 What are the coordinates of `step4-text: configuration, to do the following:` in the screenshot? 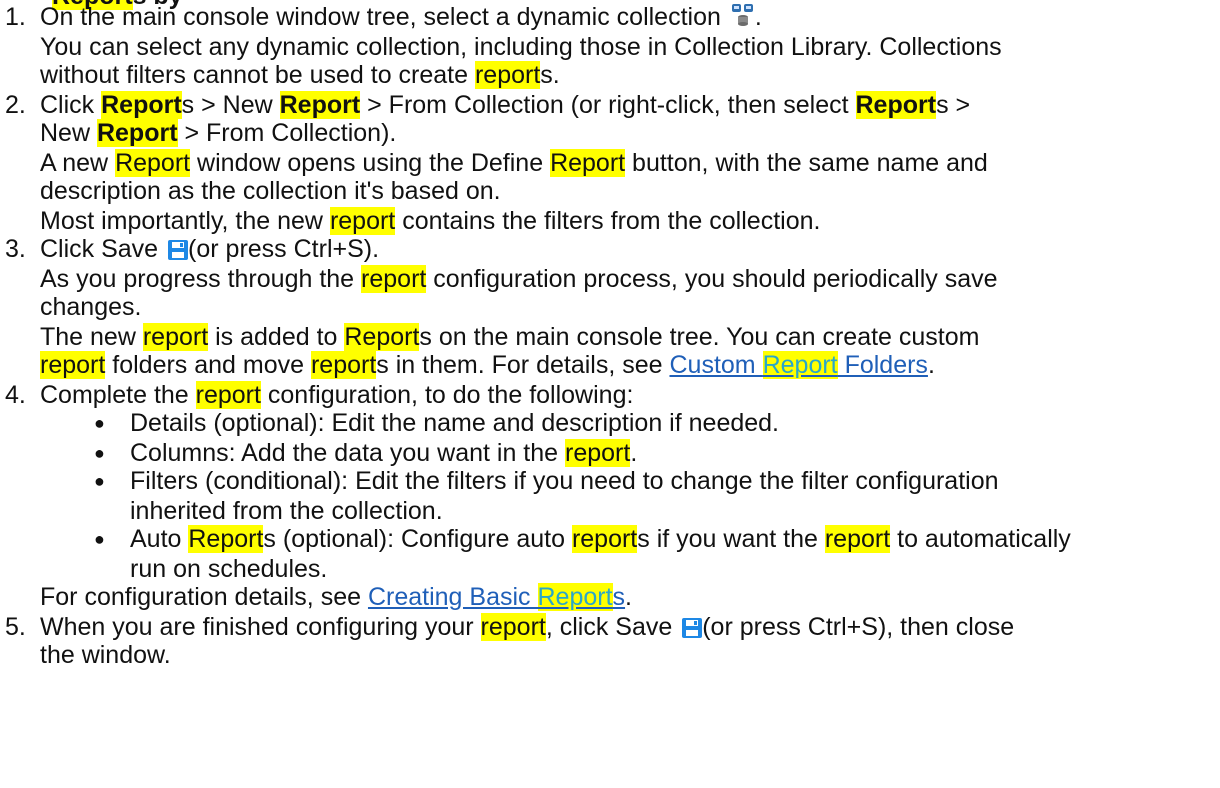 It's located at (447, 395).